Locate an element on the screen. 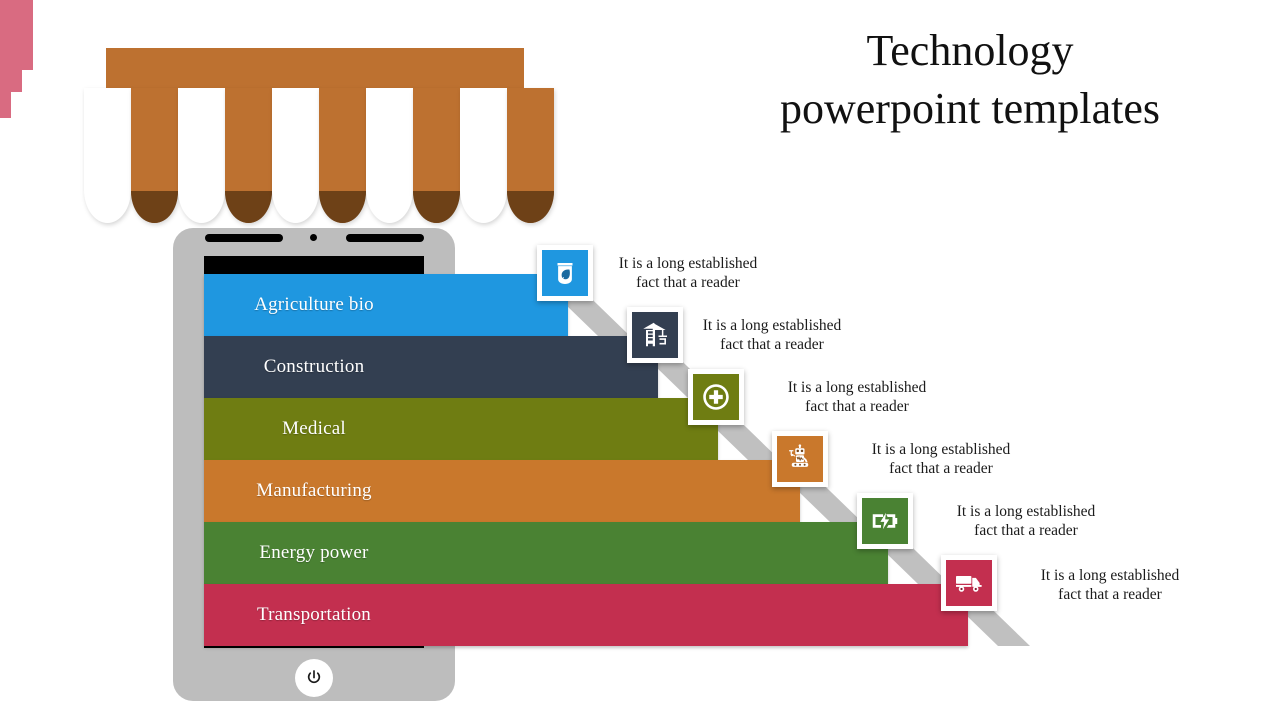 This screenshot has height=720, width=1280. category-bar-label: Manufacturing is located at coordinates (314, 490).